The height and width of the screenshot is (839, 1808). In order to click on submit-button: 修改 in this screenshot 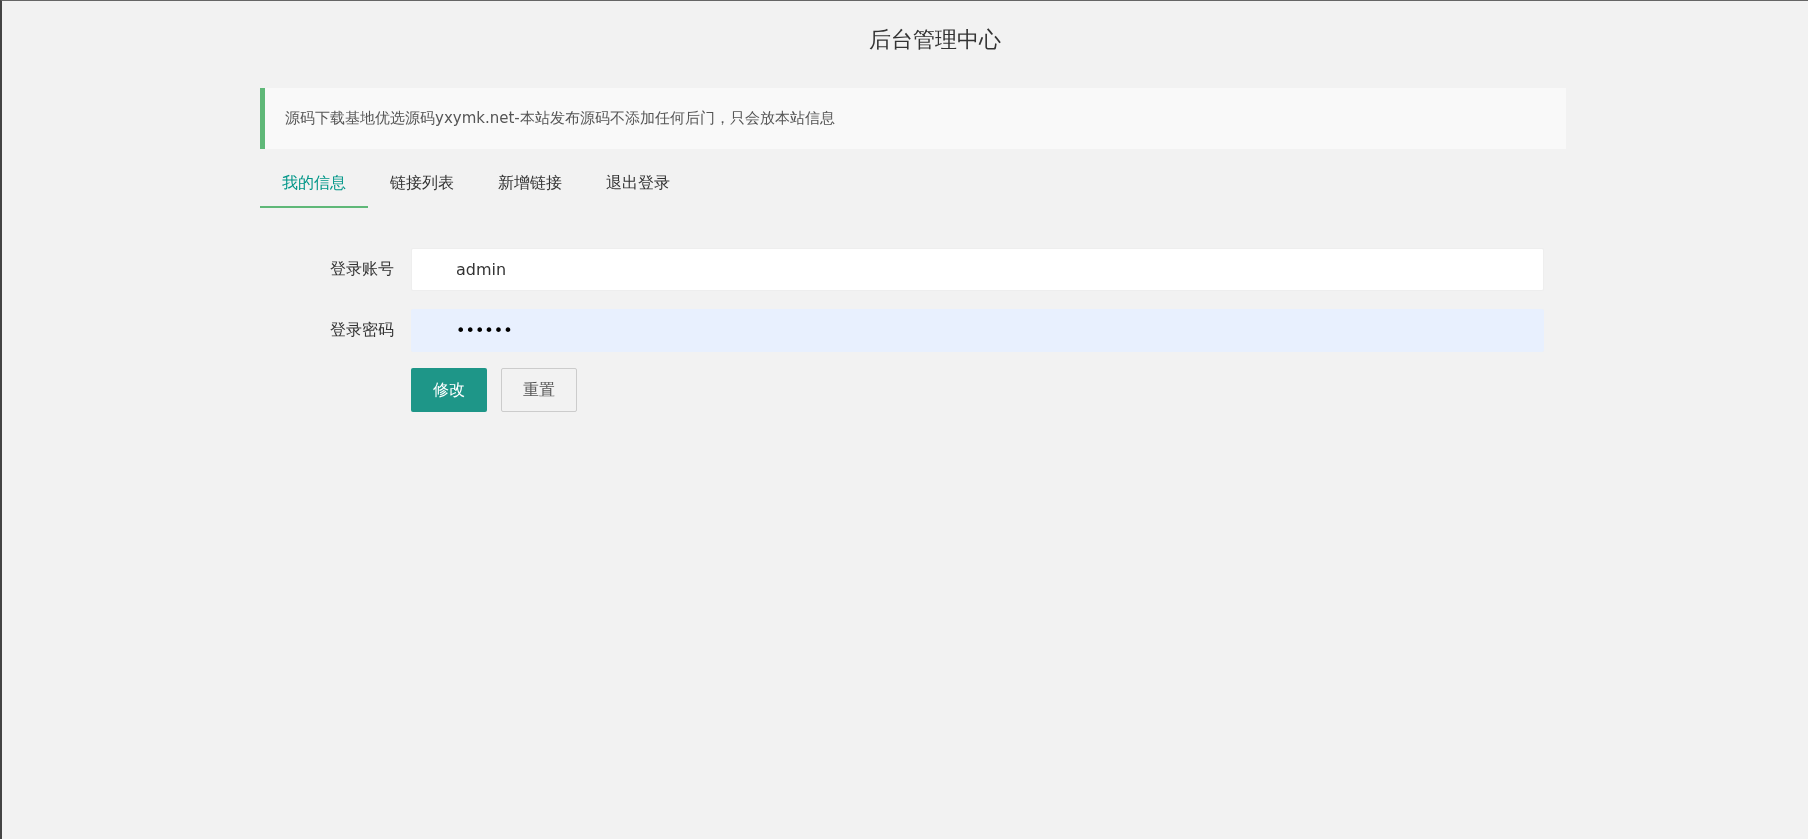, I will do `click(449, 390)`.